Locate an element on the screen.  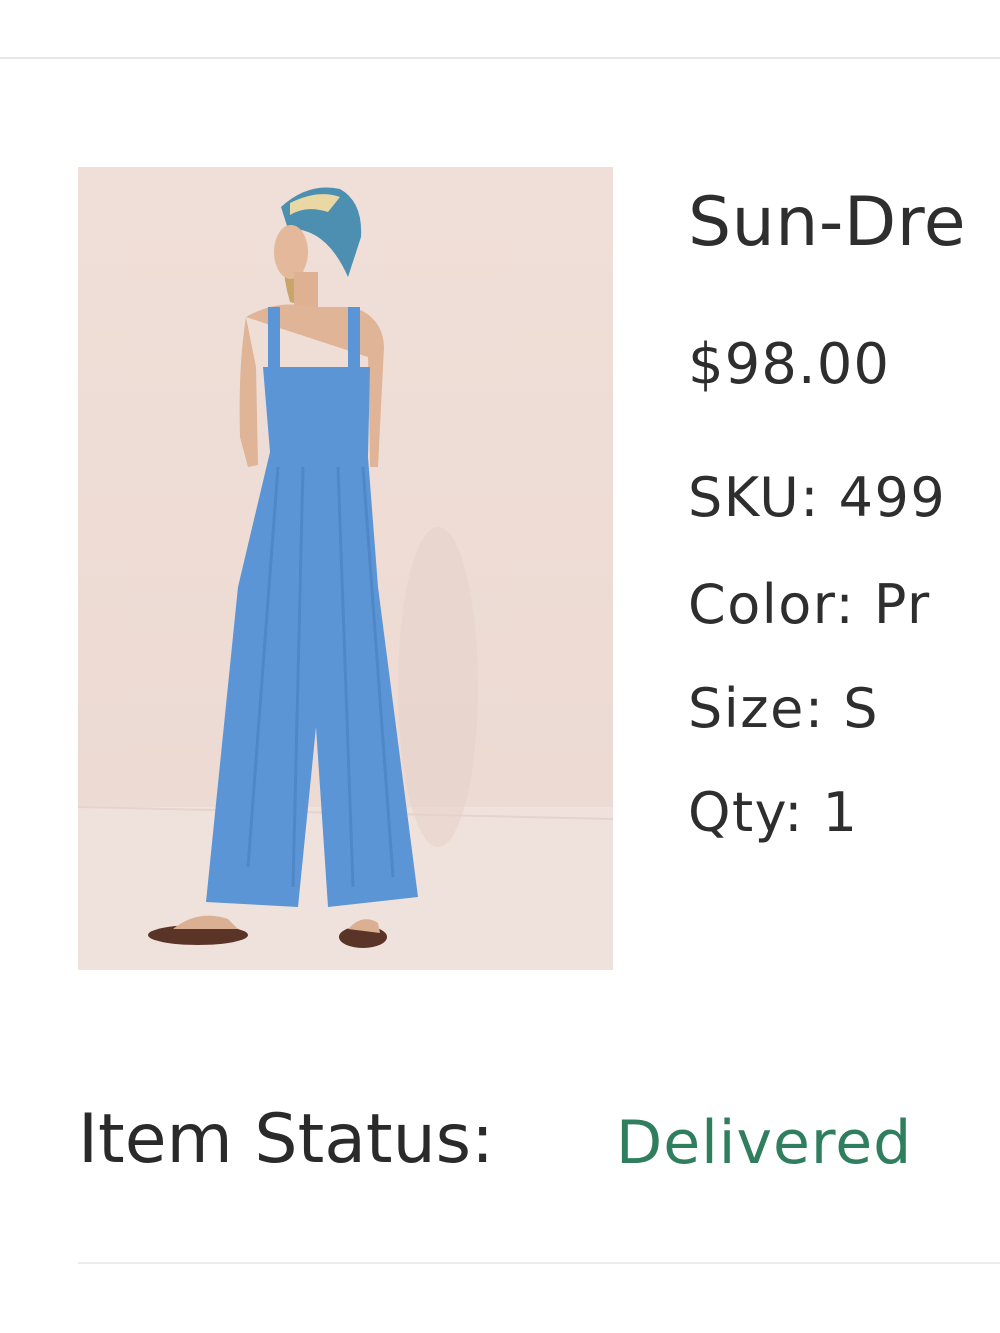
top-divider is located at coordinates (500, 58).